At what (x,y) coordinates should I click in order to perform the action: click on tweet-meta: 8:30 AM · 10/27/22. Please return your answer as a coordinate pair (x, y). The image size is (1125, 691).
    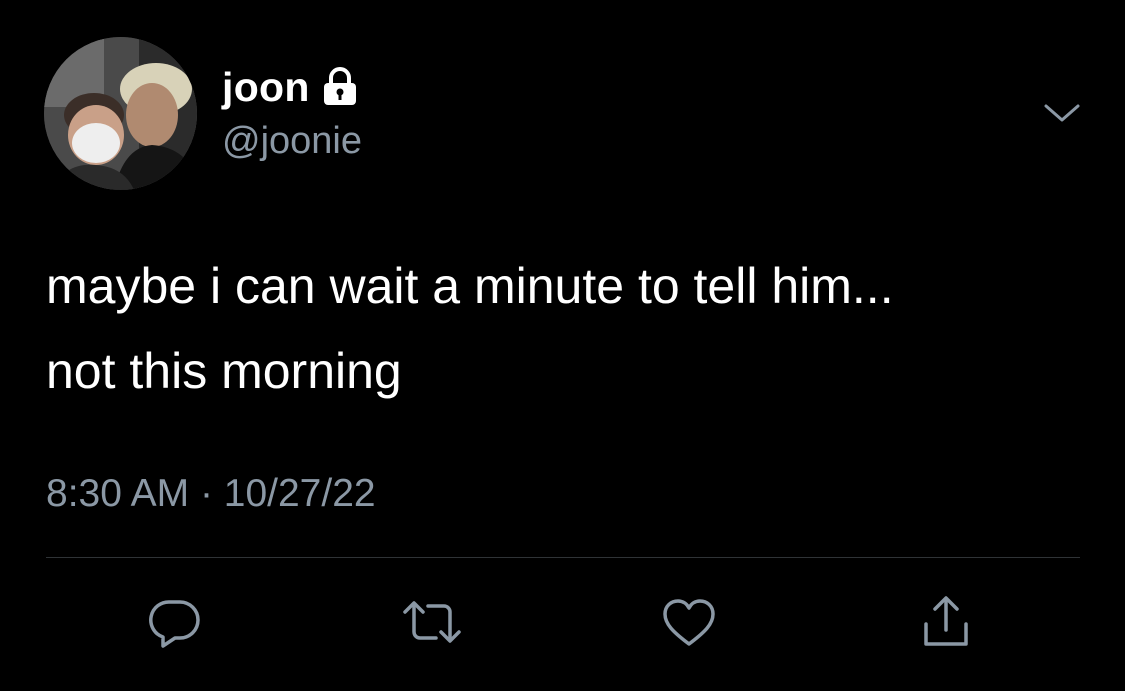
    Looking at the image, I should click on (211, 494).